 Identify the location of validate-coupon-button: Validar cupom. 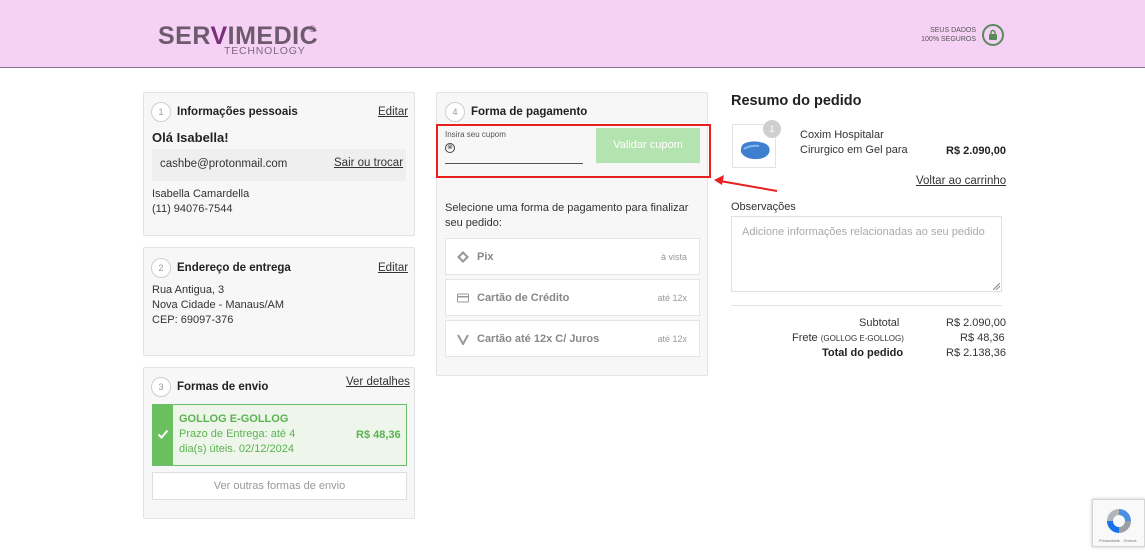
(648, 145).